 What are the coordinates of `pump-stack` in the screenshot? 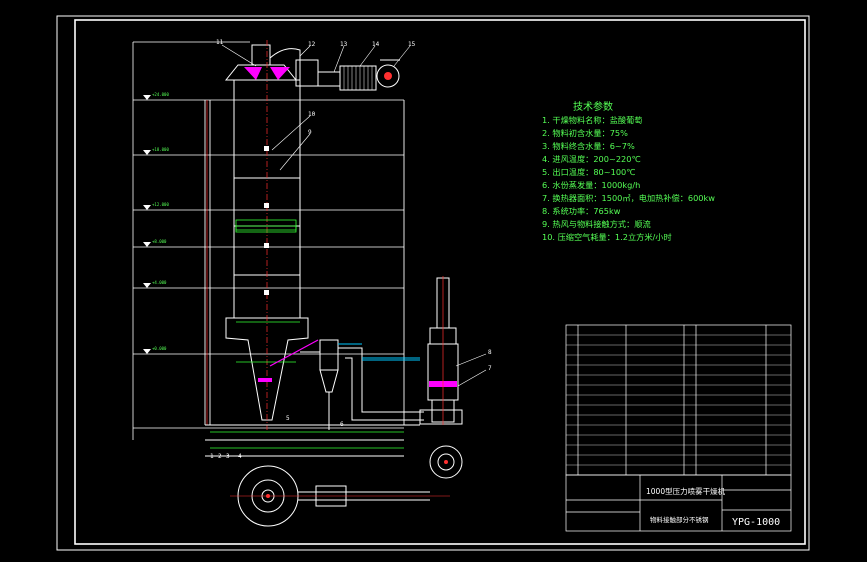 It's located at (441, 351).